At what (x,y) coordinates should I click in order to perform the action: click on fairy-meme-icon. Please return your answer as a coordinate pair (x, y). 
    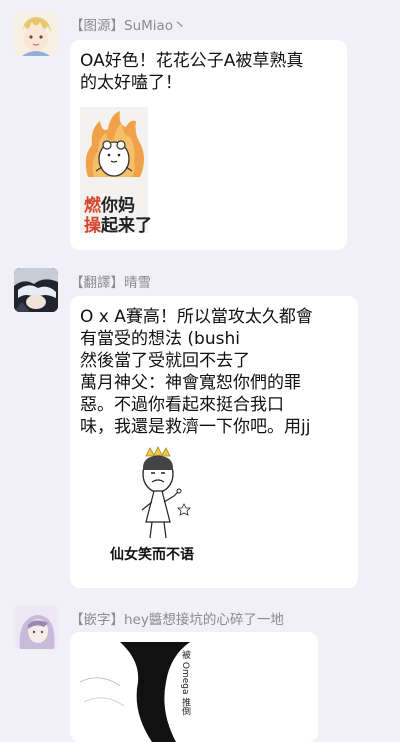
    Looking at the image, I should click on (166, 492).